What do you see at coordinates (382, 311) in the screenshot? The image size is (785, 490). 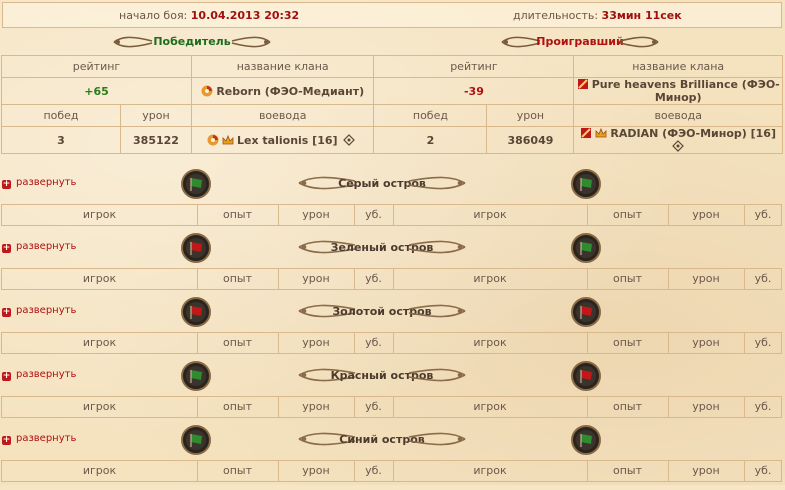 I see `island-title: Золотой остров` at bounding box center [382, 311].